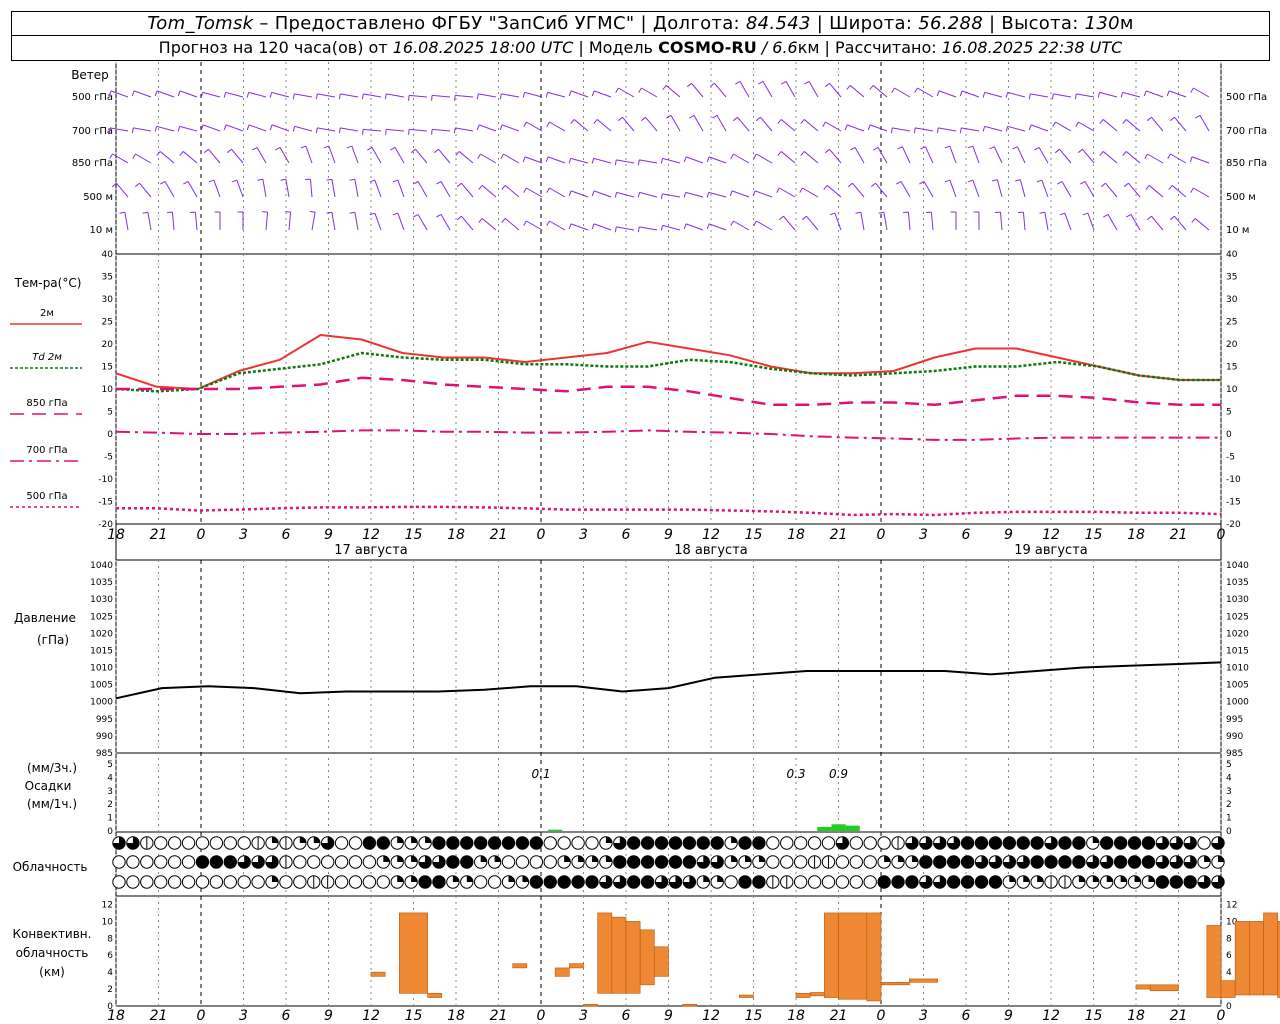 The width and height of the screenshot is (1280, 1024). What do you see at coordinates (1237, 600) in the screenshot?
I see `pressure-ytick-right: 1030` at bounding box center [1237, 600].